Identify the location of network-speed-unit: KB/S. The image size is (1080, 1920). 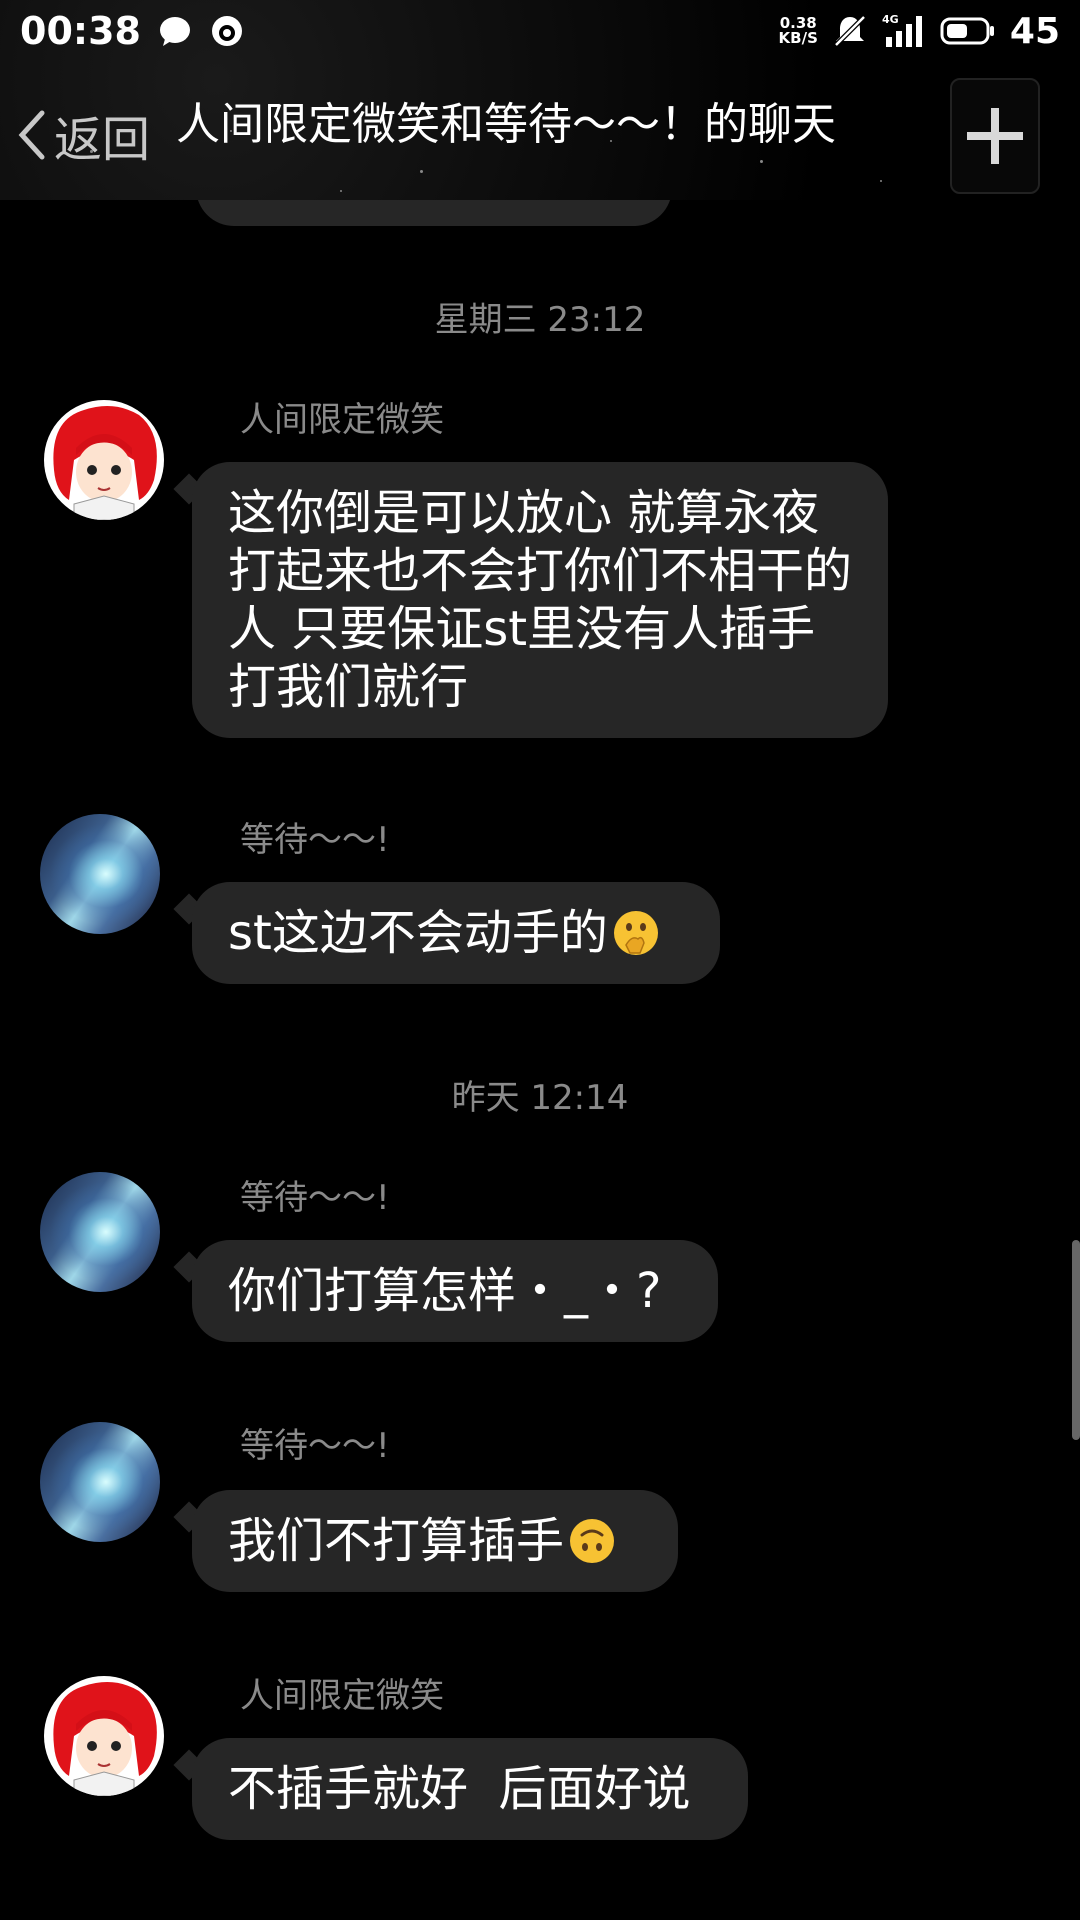
(798, 38).